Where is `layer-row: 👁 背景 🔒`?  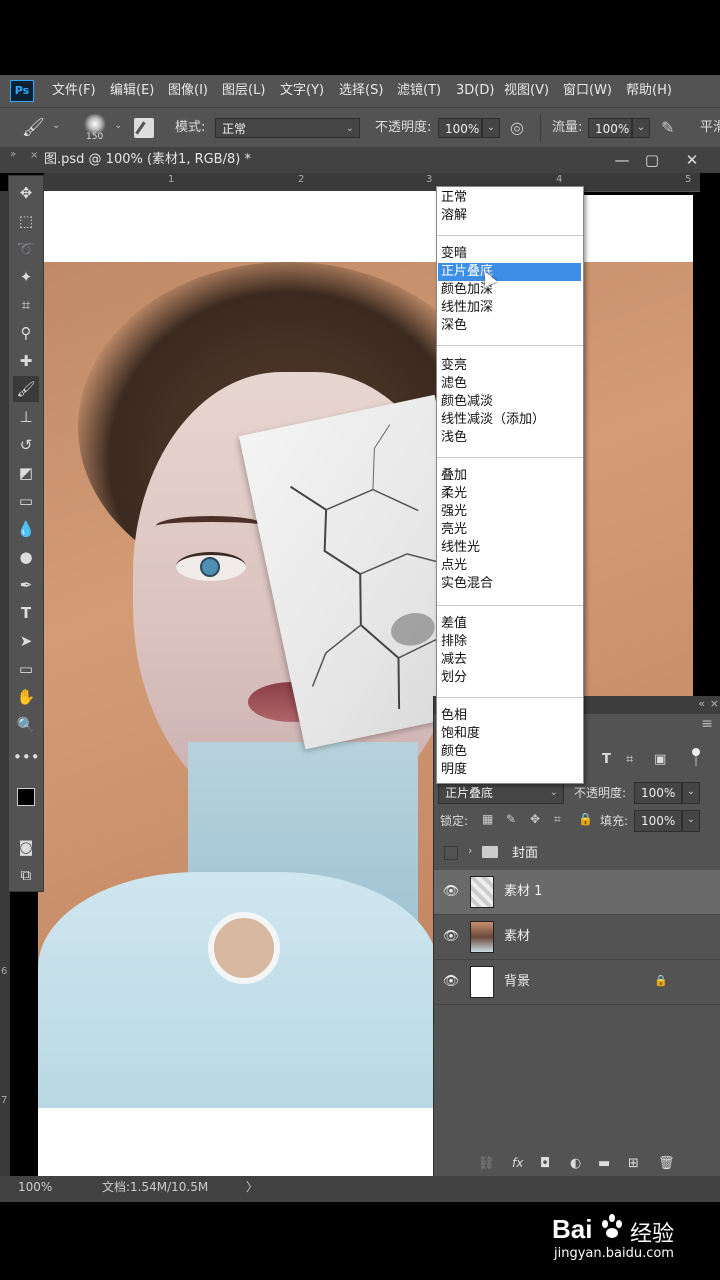 layer-row: 👁 背景 🔒 is located at coordinates (577, 982).